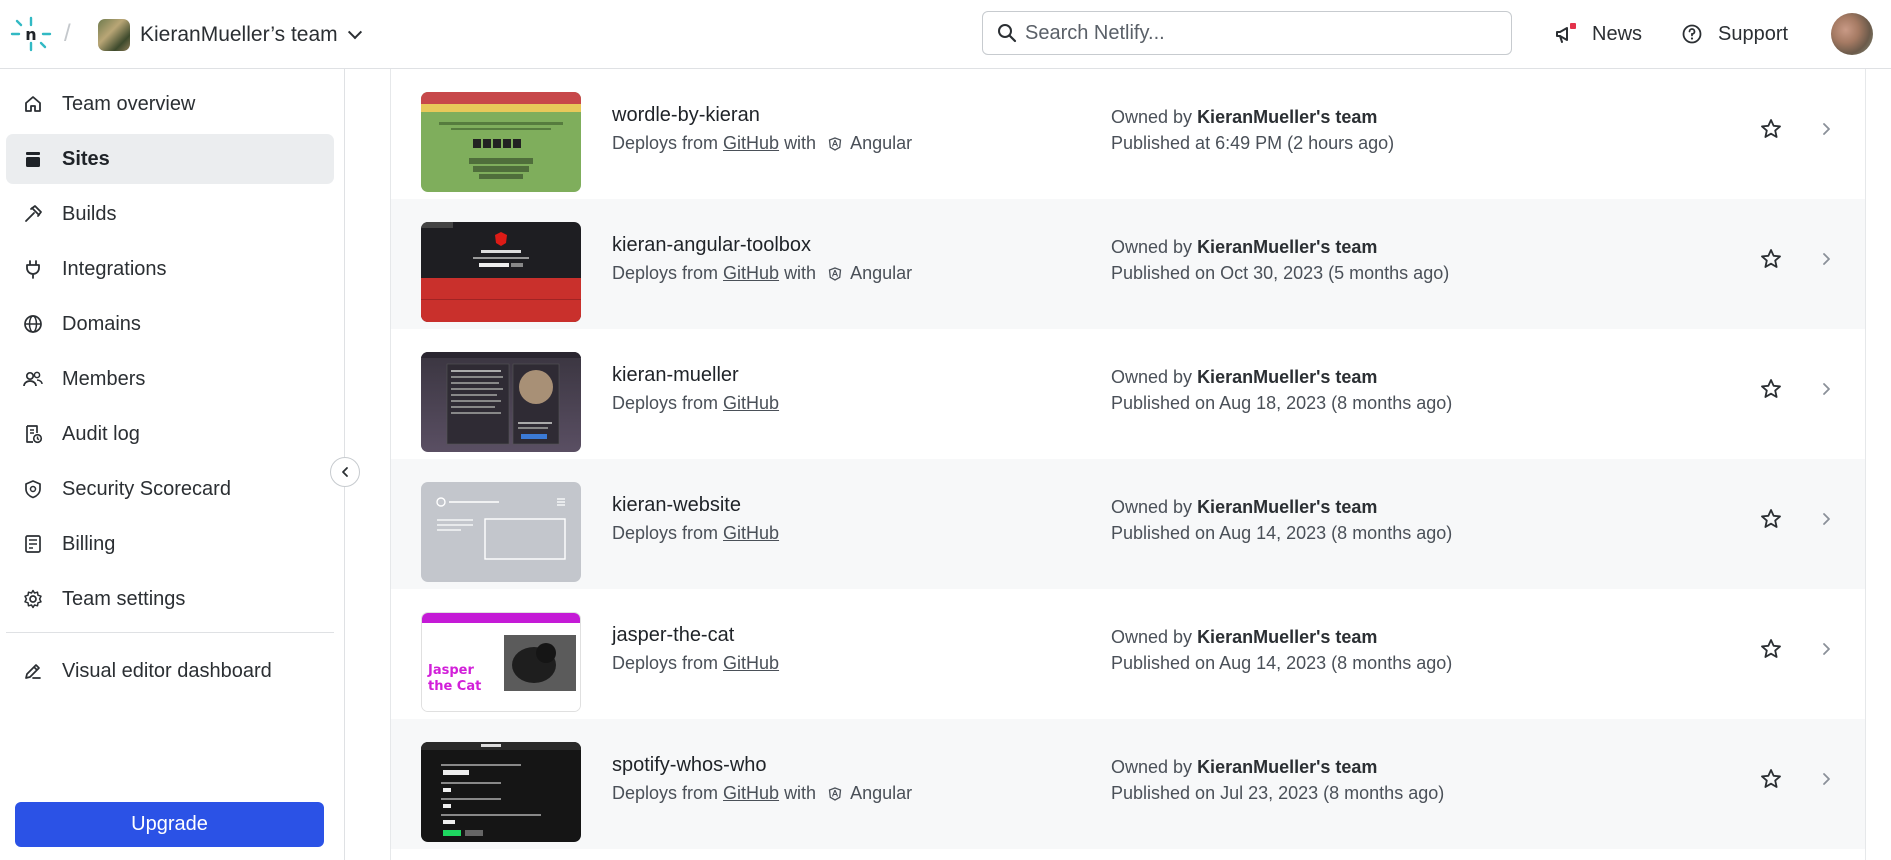 This screenshot has height=860, width=1891. What do you see at coordinates (354, 32) in the screenshot?
I see `chevron-down-icon` at bounding box center [354, 32].